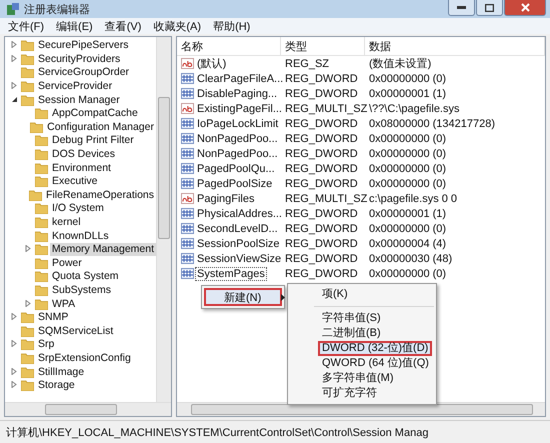  What do you see at coordinates (335, 294) in the screenshot?
I see `menu-item: 项(K)` at bounding box center [335, 294].